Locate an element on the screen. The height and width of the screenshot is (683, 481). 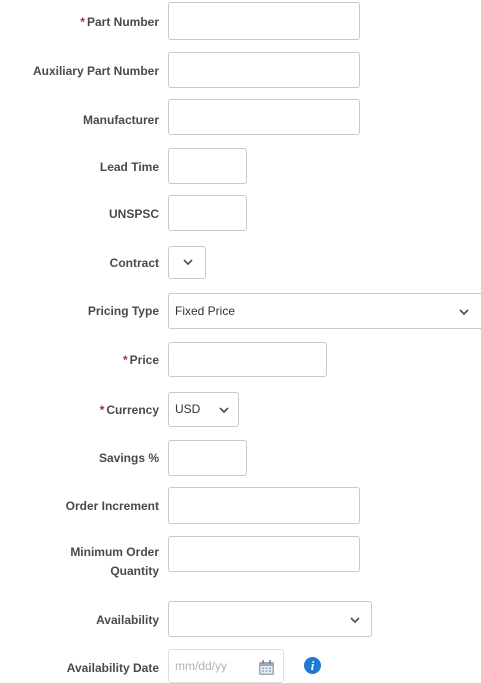
currency-select: USD is located at coordinates (203, 409).